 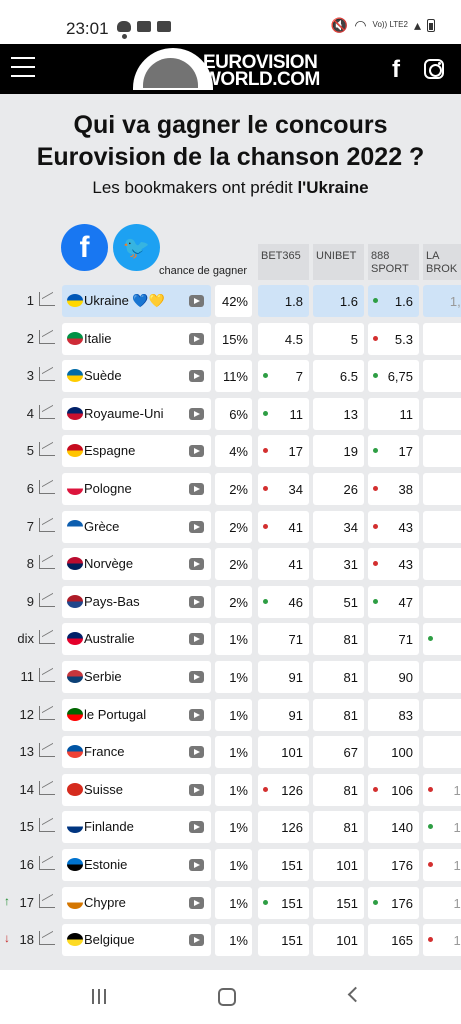 What do you see at coordinates (136, 789) in the screenshot?
I see `country-cell: Suisse` at bounding box center [136, 789].